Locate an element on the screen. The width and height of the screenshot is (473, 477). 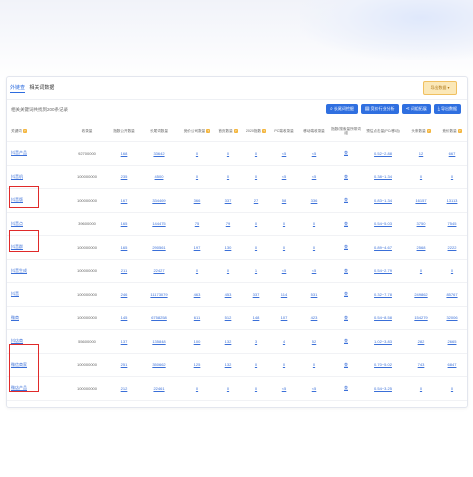
value-link: 251 is located at coordinates (124, 364).